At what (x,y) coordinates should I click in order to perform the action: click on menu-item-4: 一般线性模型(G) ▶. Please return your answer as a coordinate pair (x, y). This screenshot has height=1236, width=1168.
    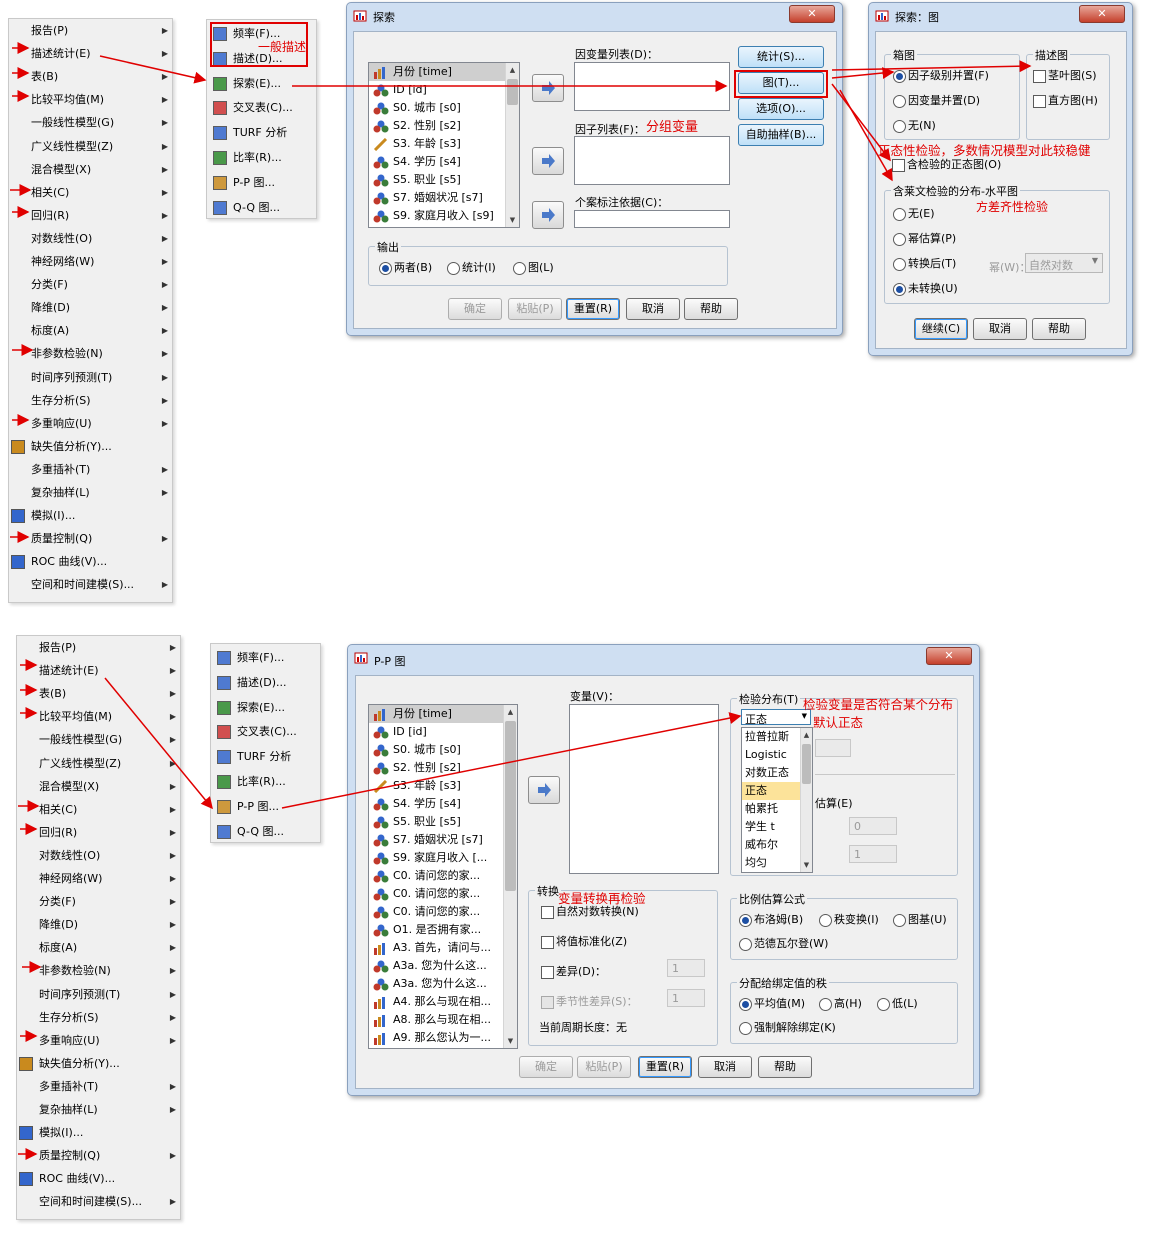
    Looking at the image, I should click on (98, 740).